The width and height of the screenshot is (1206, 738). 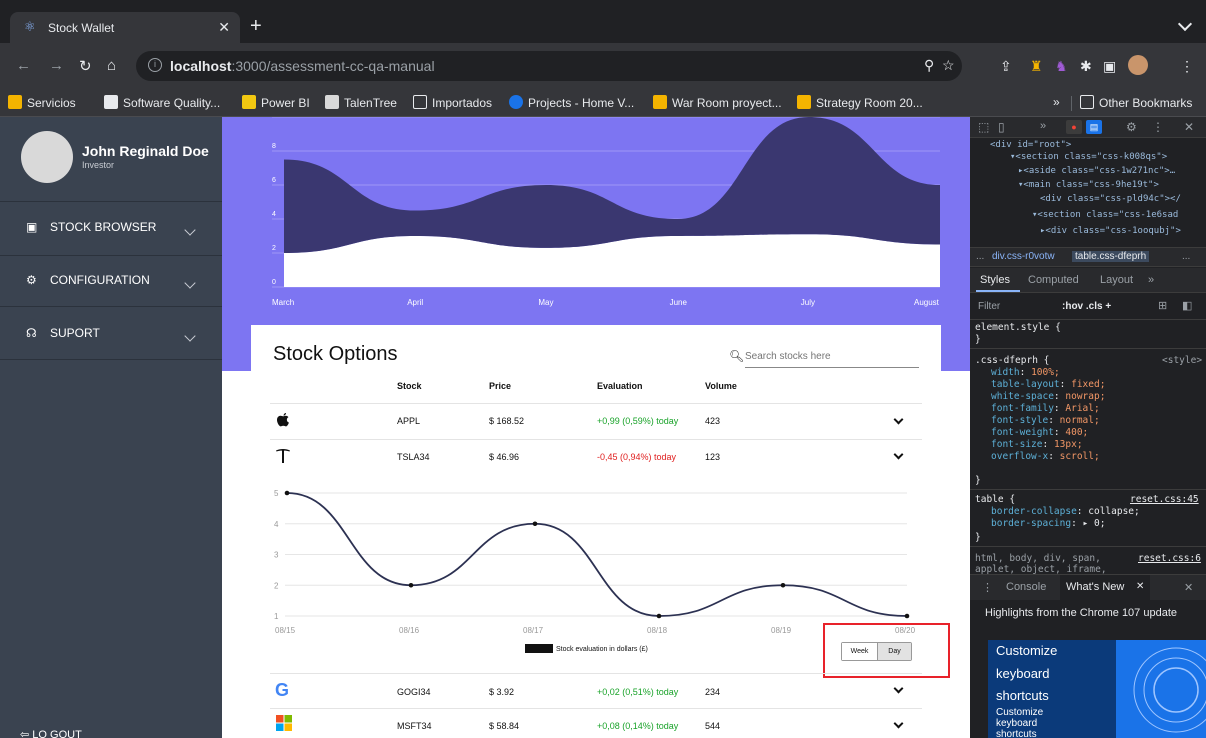 What do you see at coordinates (1136, 102) in the screenshot?
I see `bookmark-other: Other Bookmarks` at bounding box center [1136, 102].